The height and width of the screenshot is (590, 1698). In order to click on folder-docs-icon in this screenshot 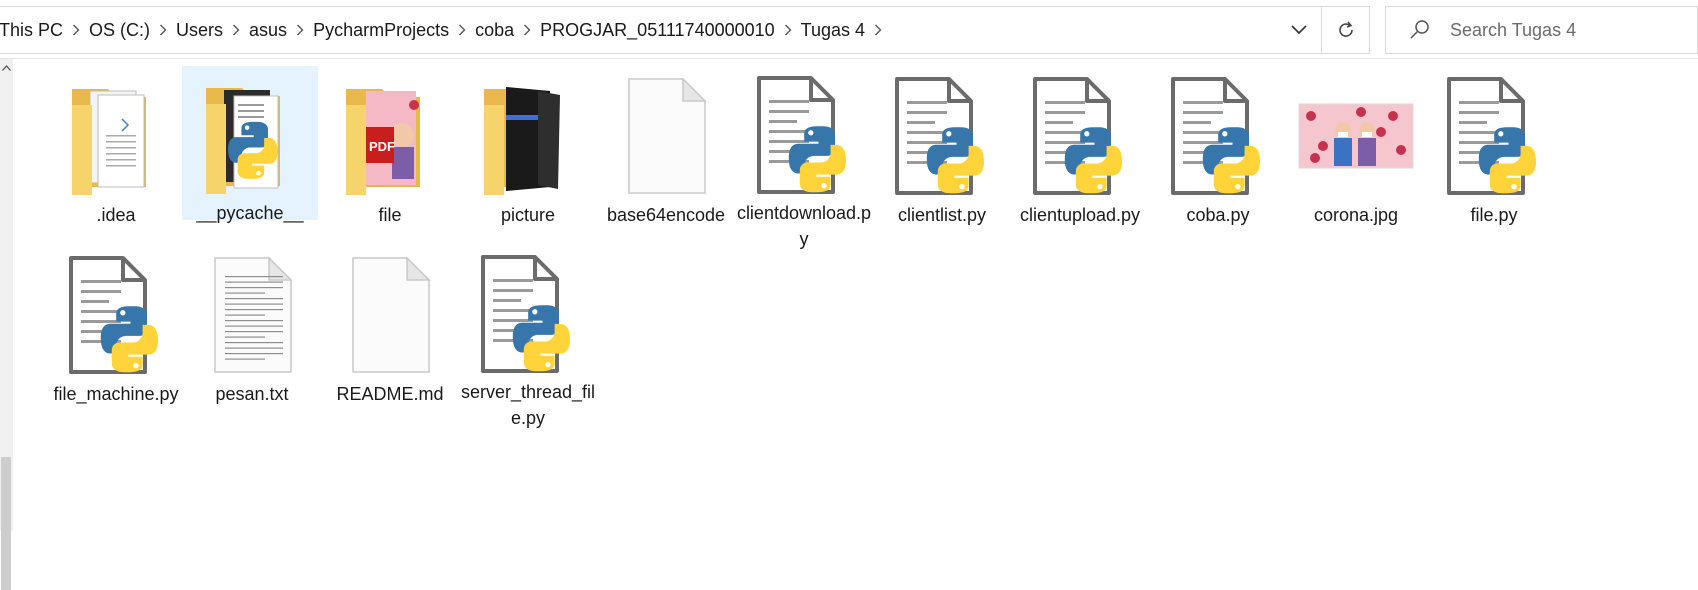, I will do `click(116, 137)`.